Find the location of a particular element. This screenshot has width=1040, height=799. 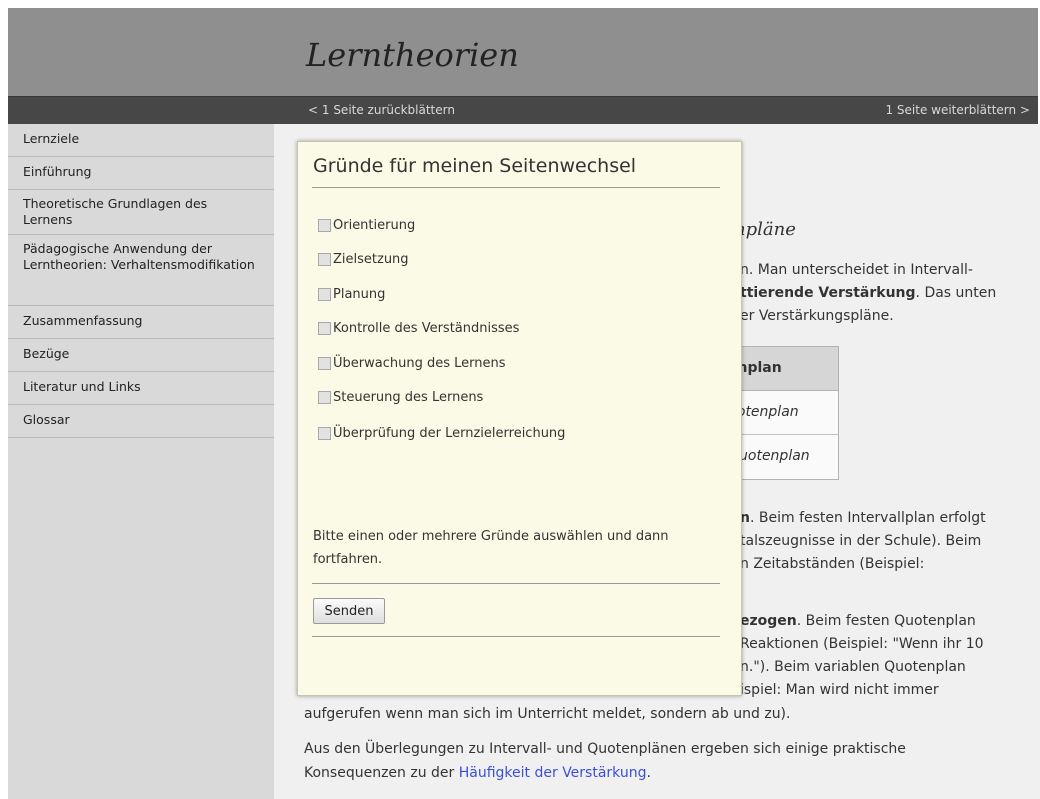

paragraph-text: ezogen. Beim festen Quotenplan is located at coordinates (858, 621).